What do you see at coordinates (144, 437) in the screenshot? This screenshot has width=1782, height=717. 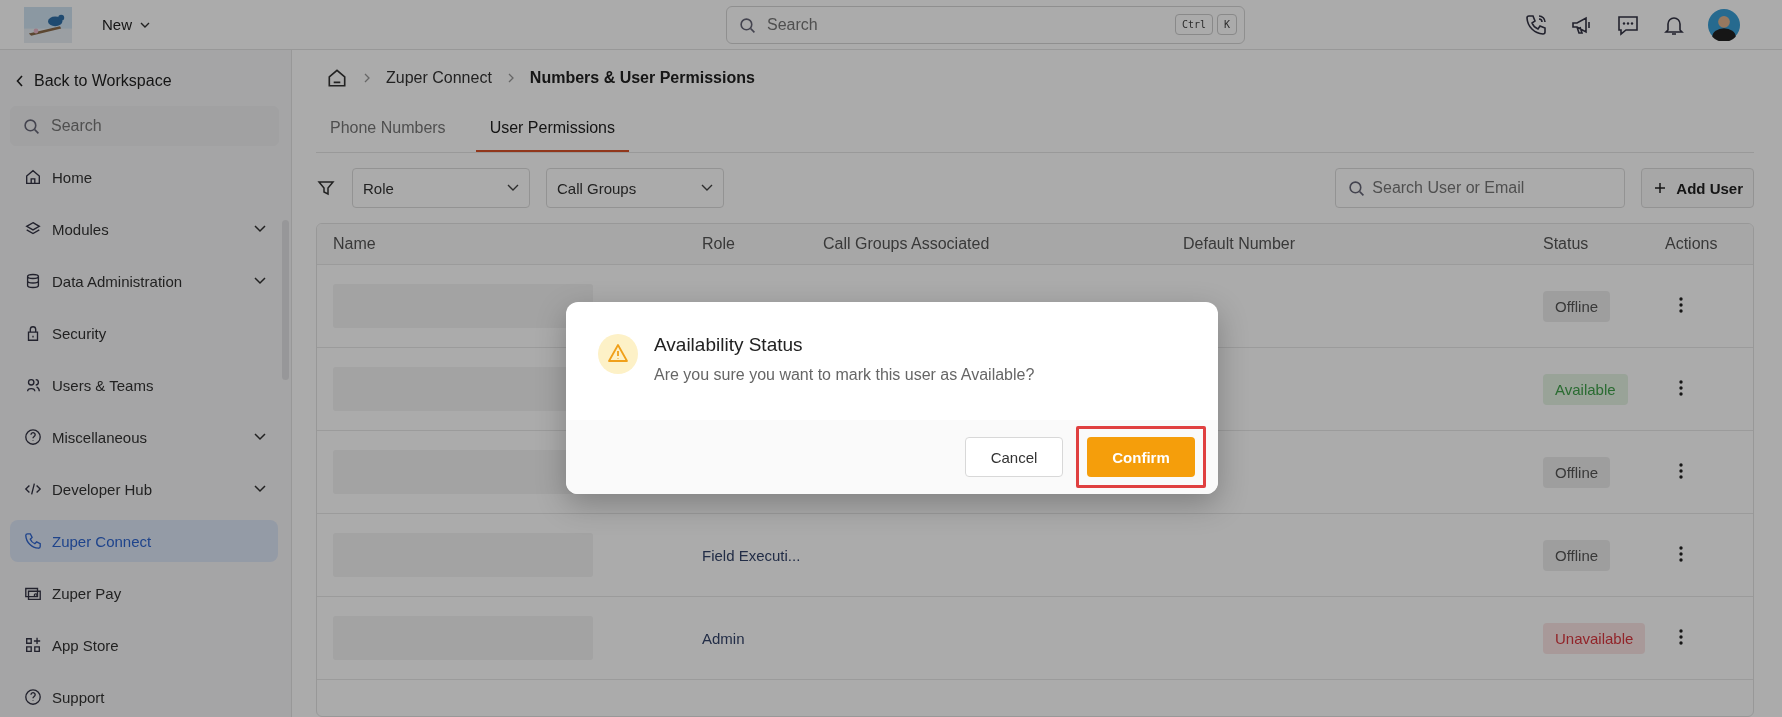 I see `sidebar-item: Miscellaneous` at bounding box center [144, 437].